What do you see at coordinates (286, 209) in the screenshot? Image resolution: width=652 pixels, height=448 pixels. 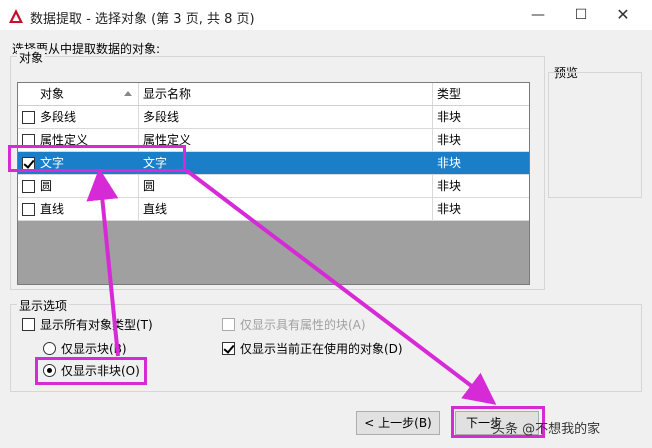 I see `row-display-name: 直线` at bounding box center [286, 209].